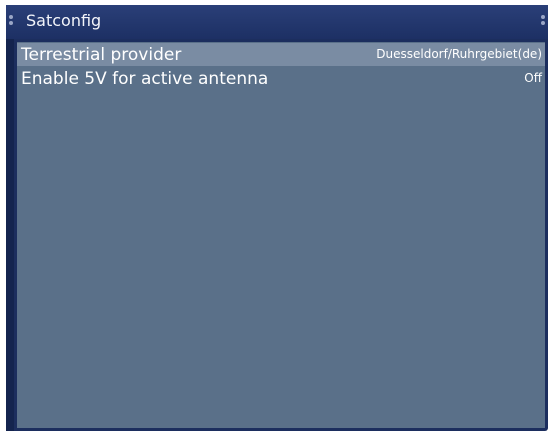 The height and width of the screenshot is (435, 552). Describe the element at coordinates (145, 79) in the screenshot. I see `setting-label: Enable 5V for active antenna` at that location.